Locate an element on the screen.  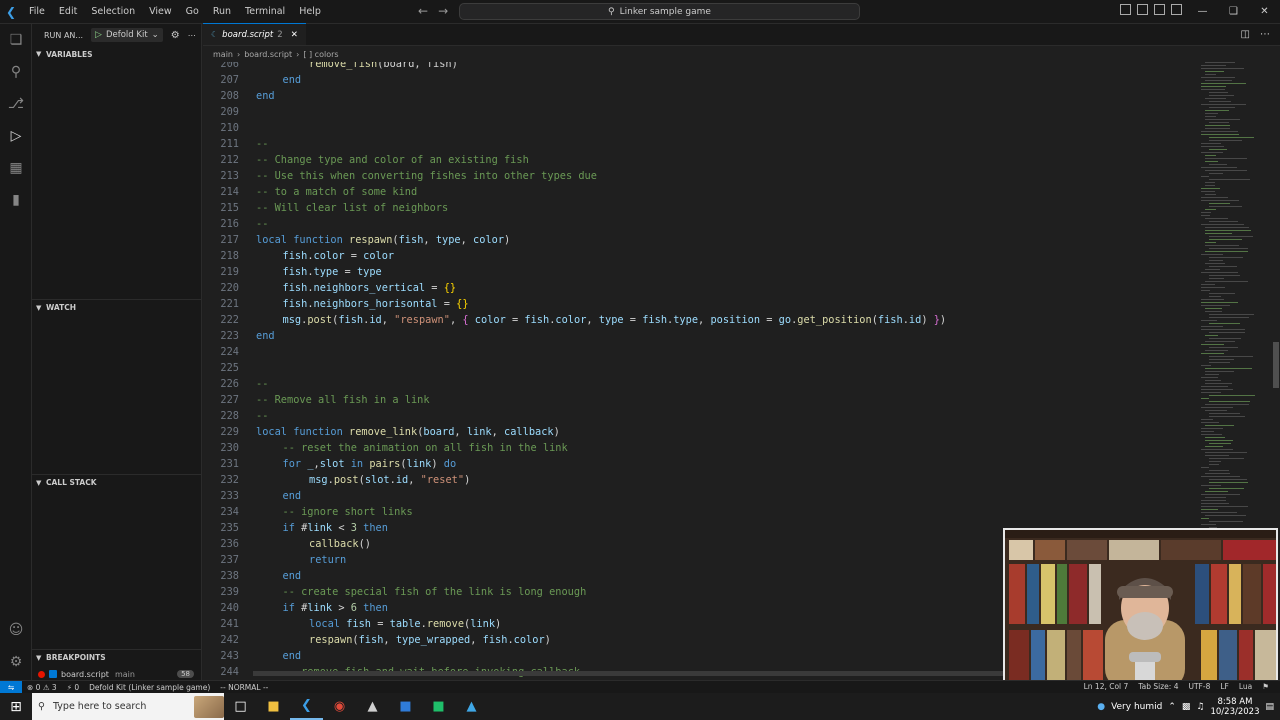
network-icon: ▩ is located at coordinates (1186, 707).